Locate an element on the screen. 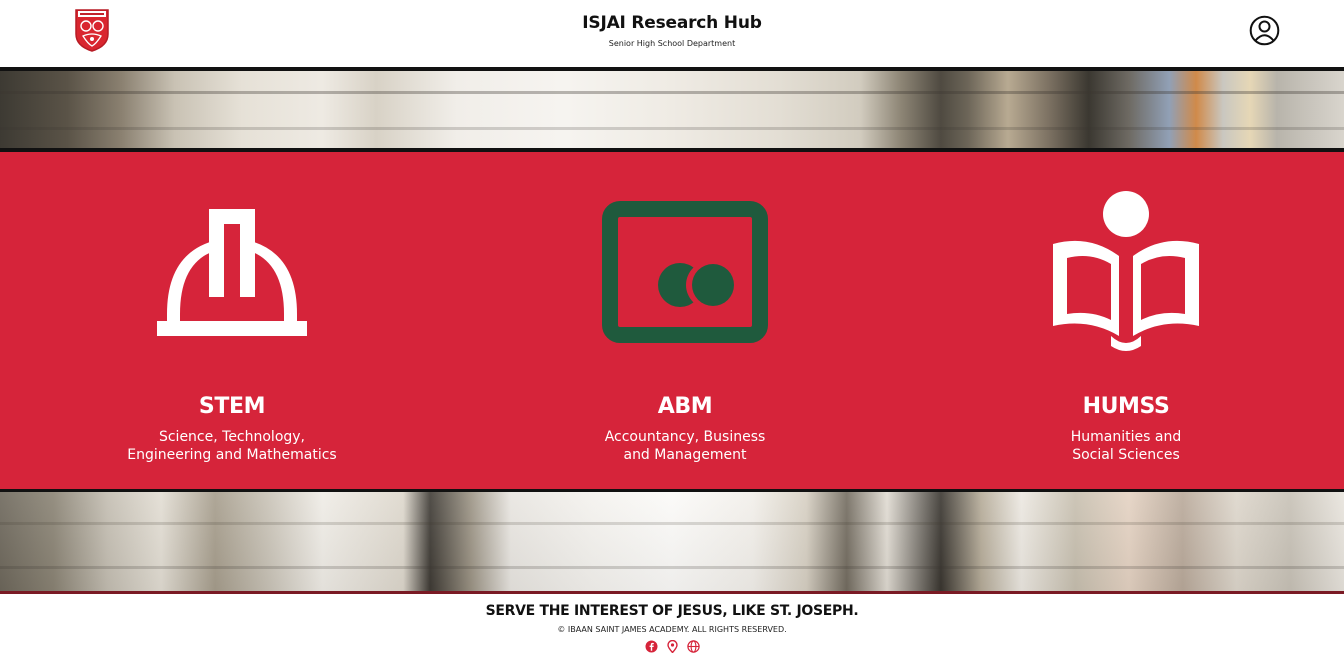 This screenshot has width=1344, height=660. footer-social-links is located at coordinates (672, 646).